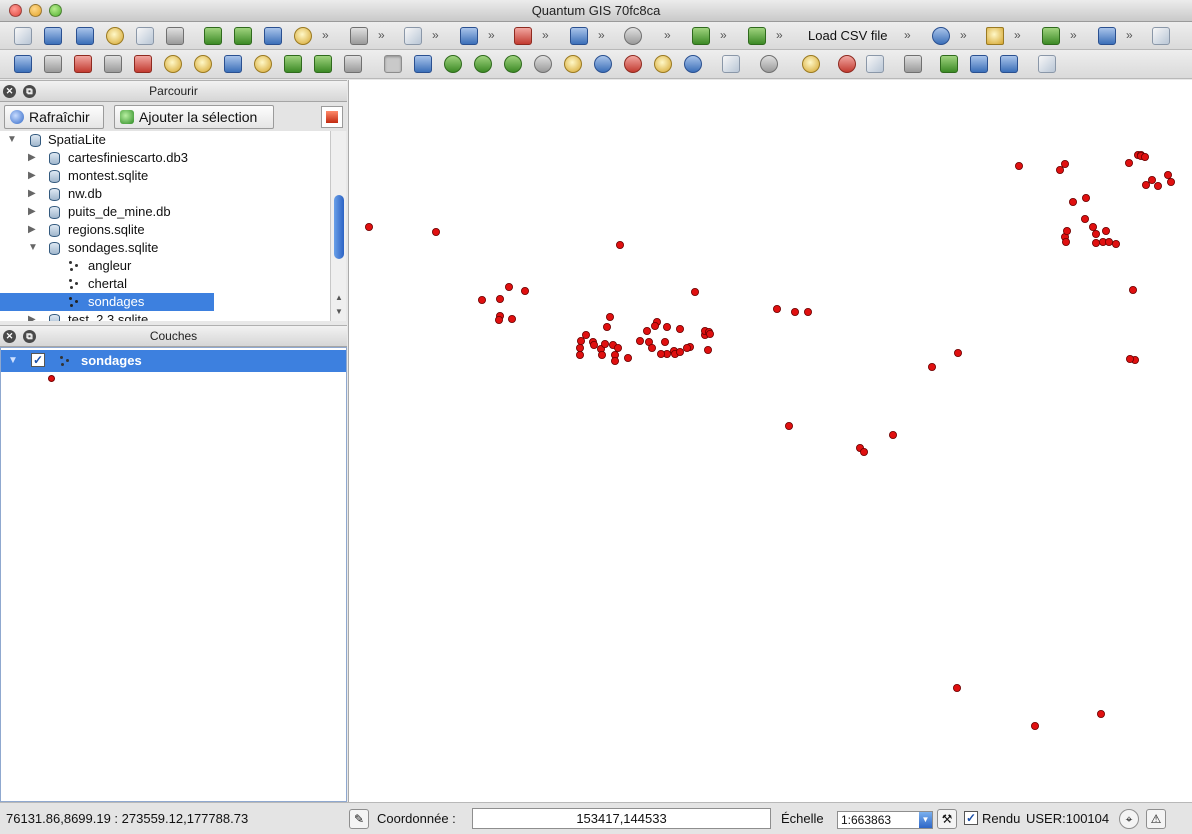  I want to click on tree-item: ▶ test_2.3.sqlite, so click(165, 316).